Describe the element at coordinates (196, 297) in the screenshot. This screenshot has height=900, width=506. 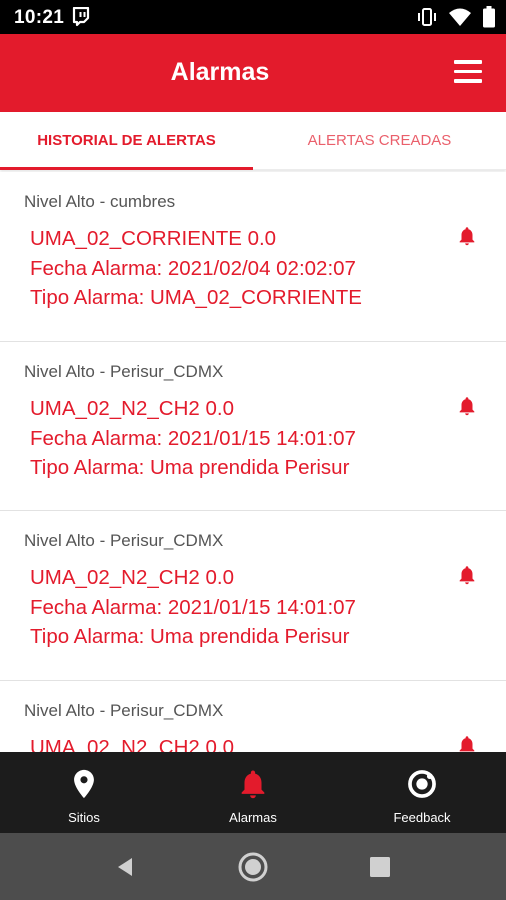
I see `alert-type: Tipo Alarma: UMA_02_CORRIENTE` at that location.